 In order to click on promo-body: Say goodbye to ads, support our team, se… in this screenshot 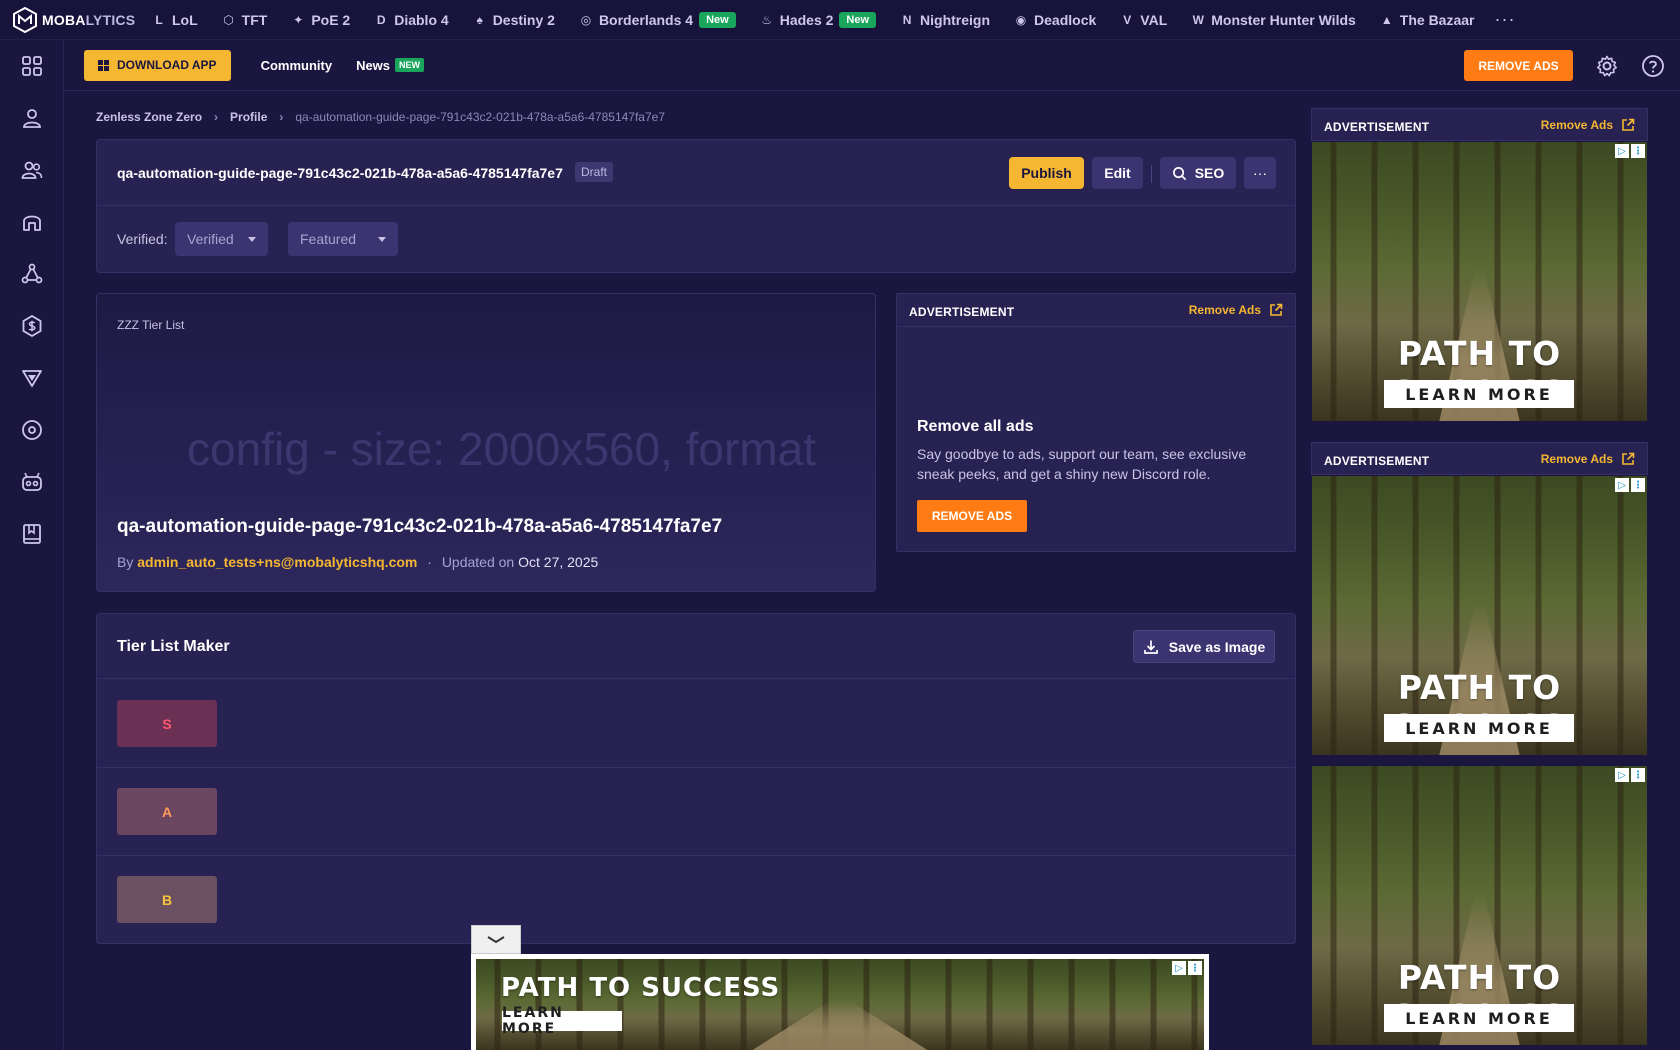, I will do `click(1082, 464)`.